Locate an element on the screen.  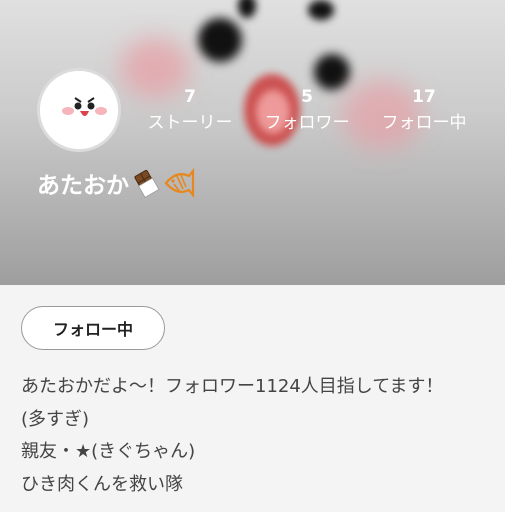
avatar-face-icon is located at coordinates (79, 110).